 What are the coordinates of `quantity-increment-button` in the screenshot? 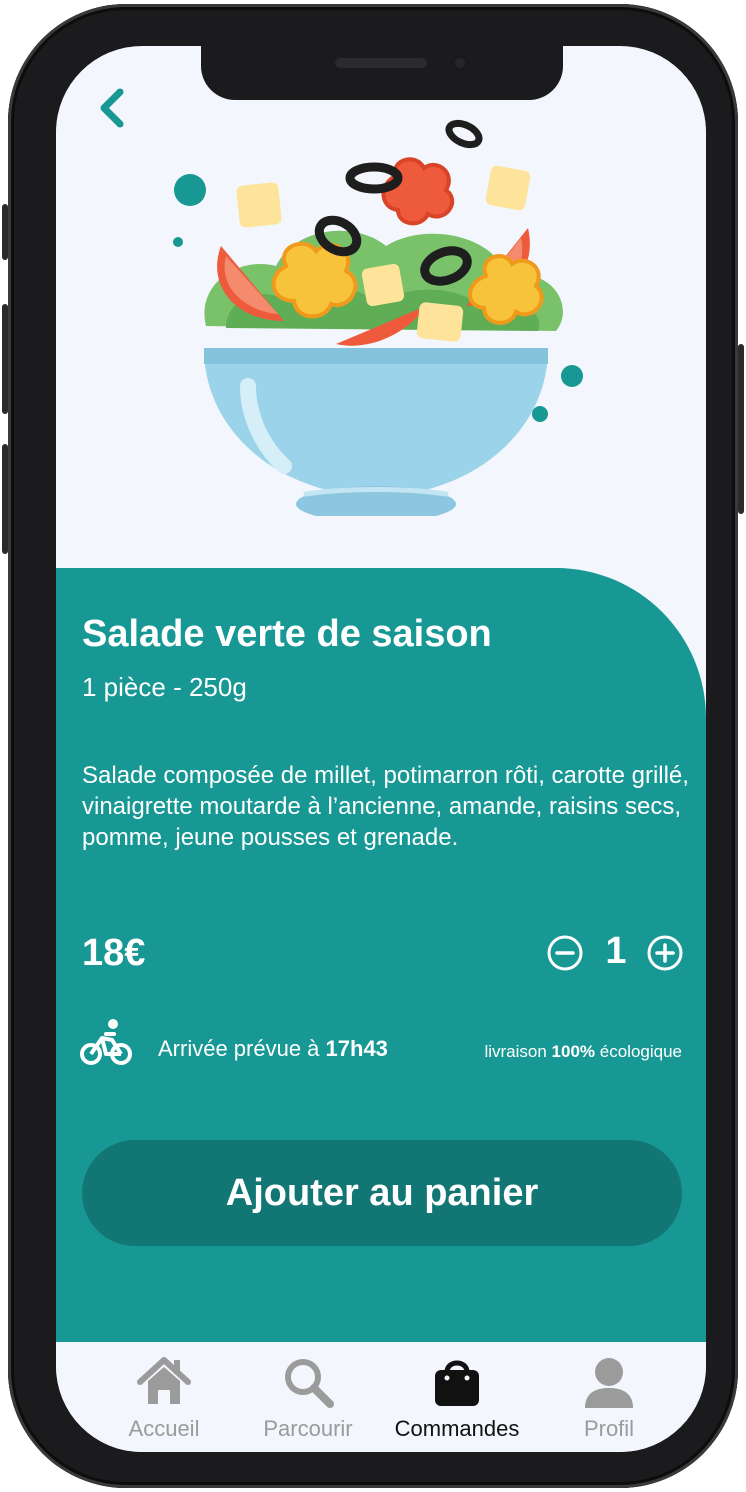 It's located at (665, 953).